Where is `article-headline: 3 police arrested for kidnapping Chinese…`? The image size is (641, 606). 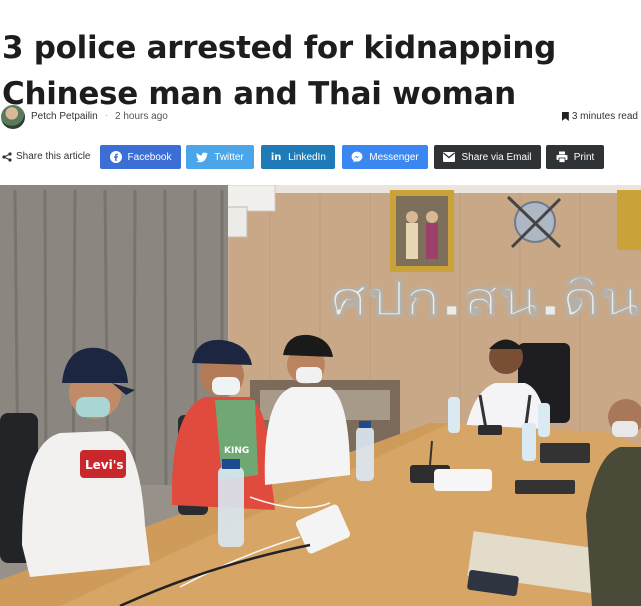
article-headline: 3 police arrested for kidnapping Chinese… is located at coordinates (279, 70).